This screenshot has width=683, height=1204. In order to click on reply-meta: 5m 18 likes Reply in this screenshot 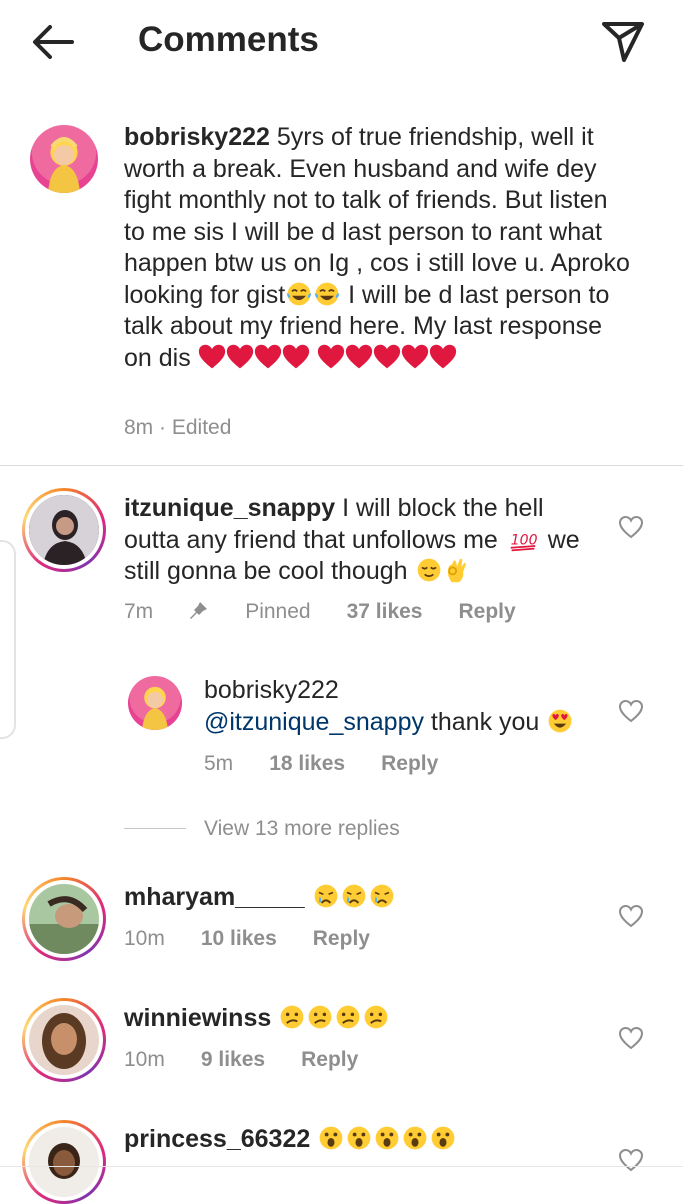, I will do `click(339, 764)`.